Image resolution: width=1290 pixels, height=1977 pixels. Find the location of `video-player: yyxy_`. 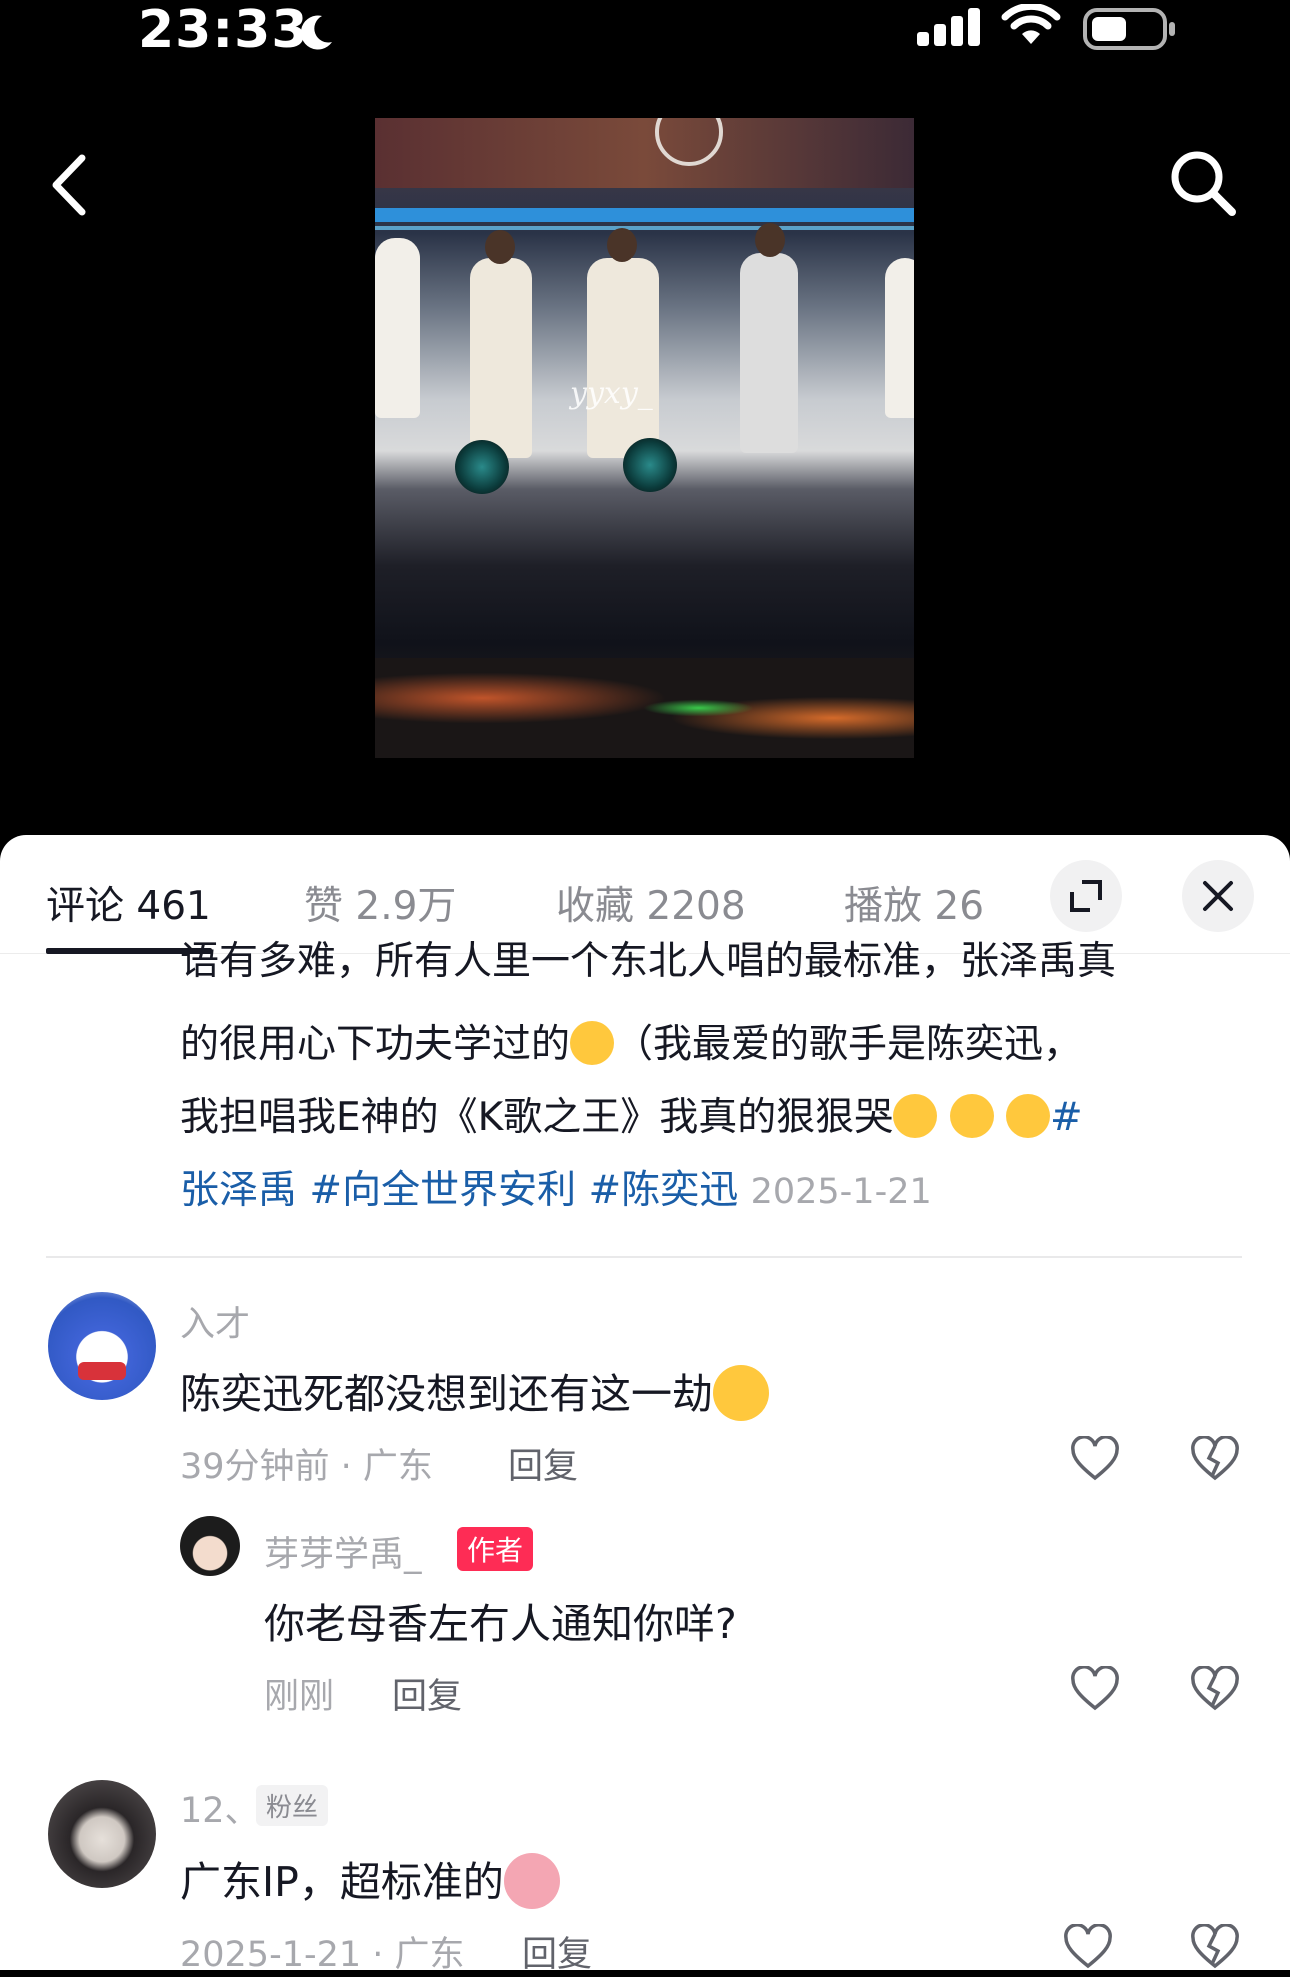

video-player: yyxy_ is located at coordinates (644, 438).